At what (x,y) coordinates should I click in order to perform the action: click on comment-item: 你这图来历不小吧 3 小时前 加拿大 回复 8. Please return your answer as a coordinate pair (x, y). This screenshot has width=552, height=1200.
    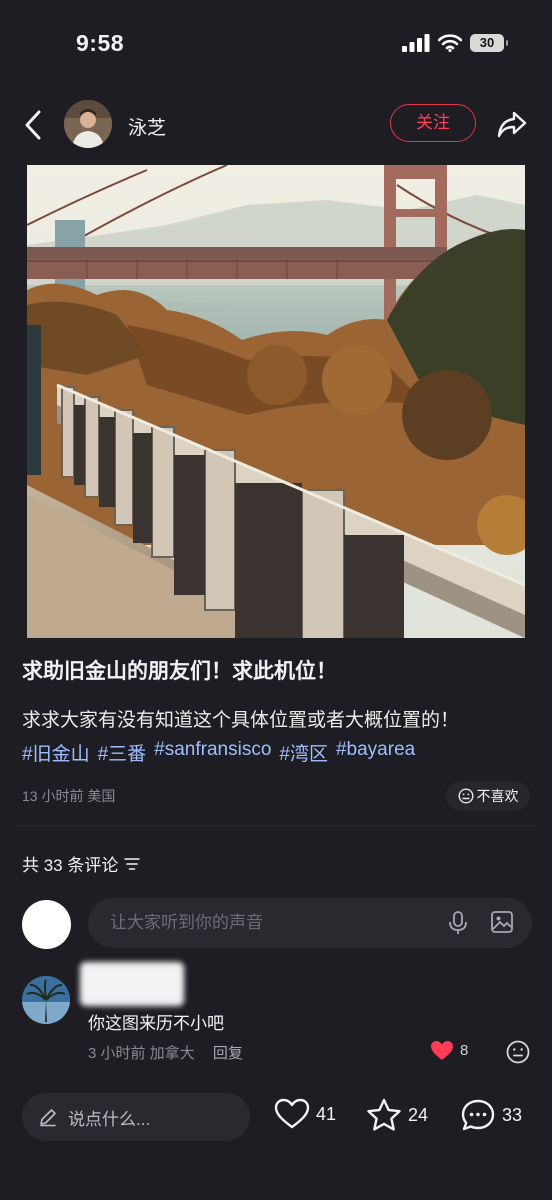
    Looking at the image, I should click on (277, 1015).